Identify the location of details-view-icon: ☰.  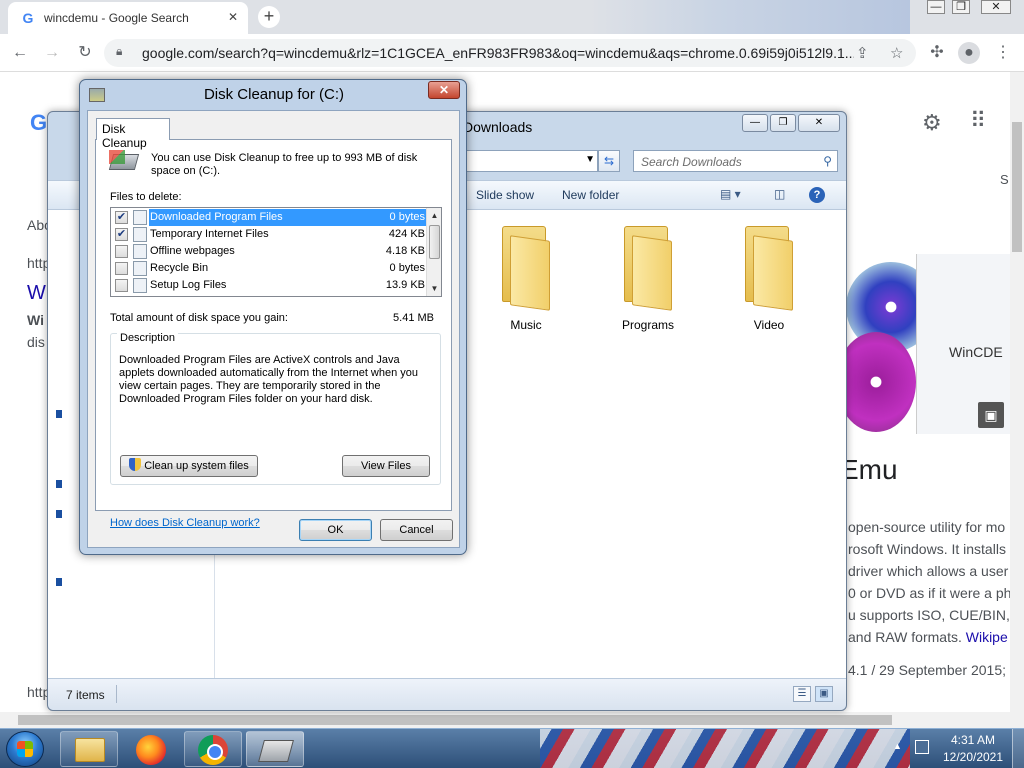
(802, 694).